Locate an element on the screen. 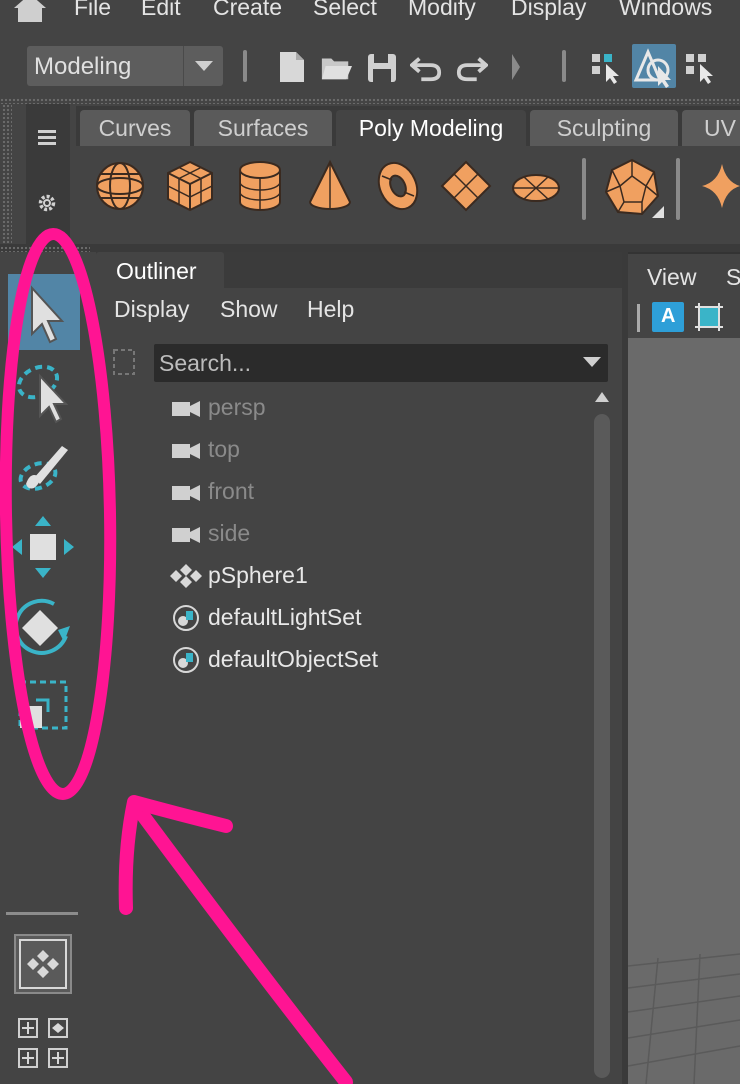 Image resolution: width=740 pixels, height=1084 pixels. sweep-mesh-icon is located at coordinates (719, 186).